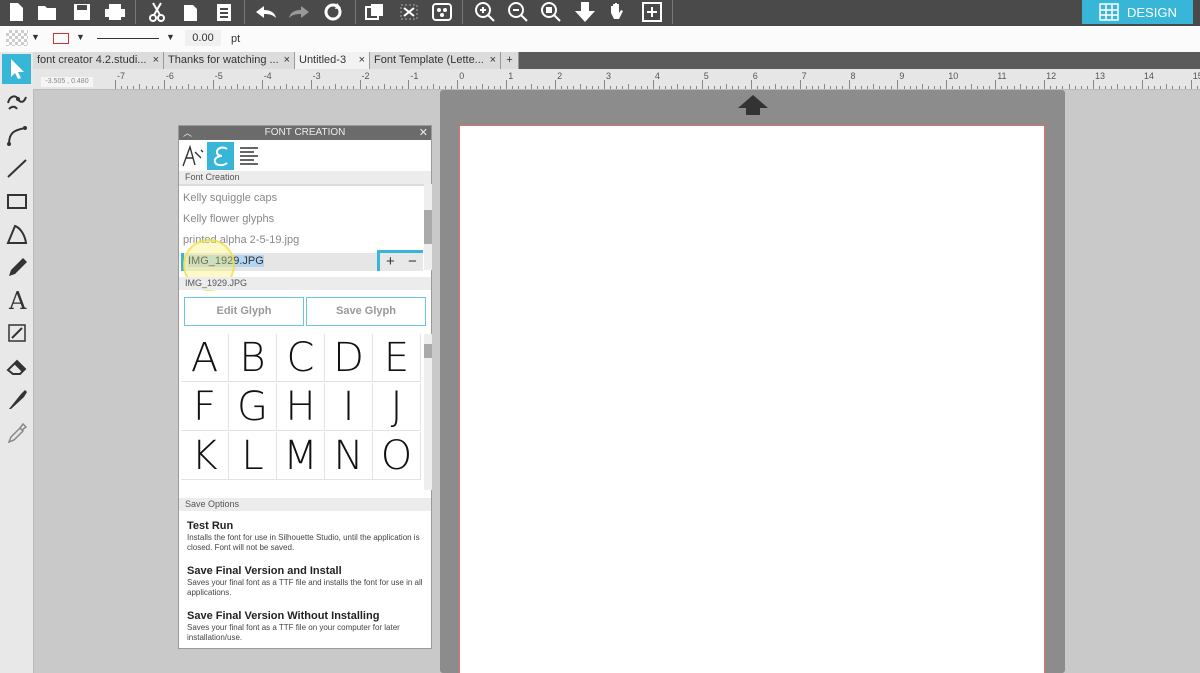 The height and width of the screenshot is (673, 1200). Describe the element at coordinates (61, 38) in the screenshot. I see `line-color-swatch` at that location.